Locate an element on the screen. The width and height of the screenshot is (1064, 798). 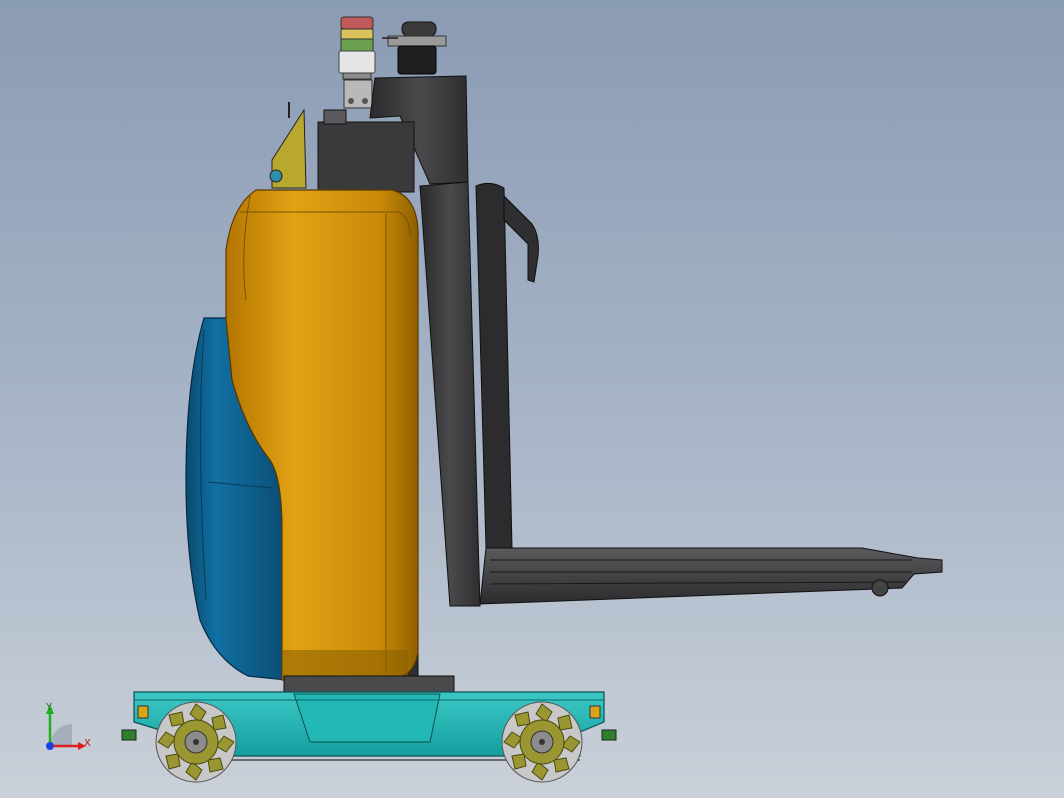
x-axis-label: X is located at coordinates (87, 743).